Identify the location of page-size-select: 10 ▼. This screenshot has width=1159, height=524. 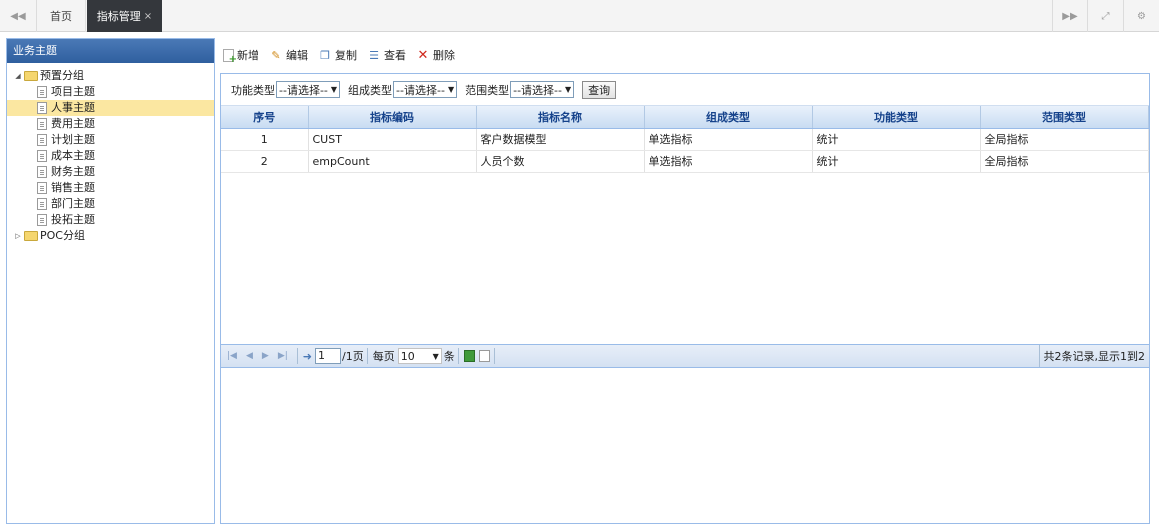
(419, 356).